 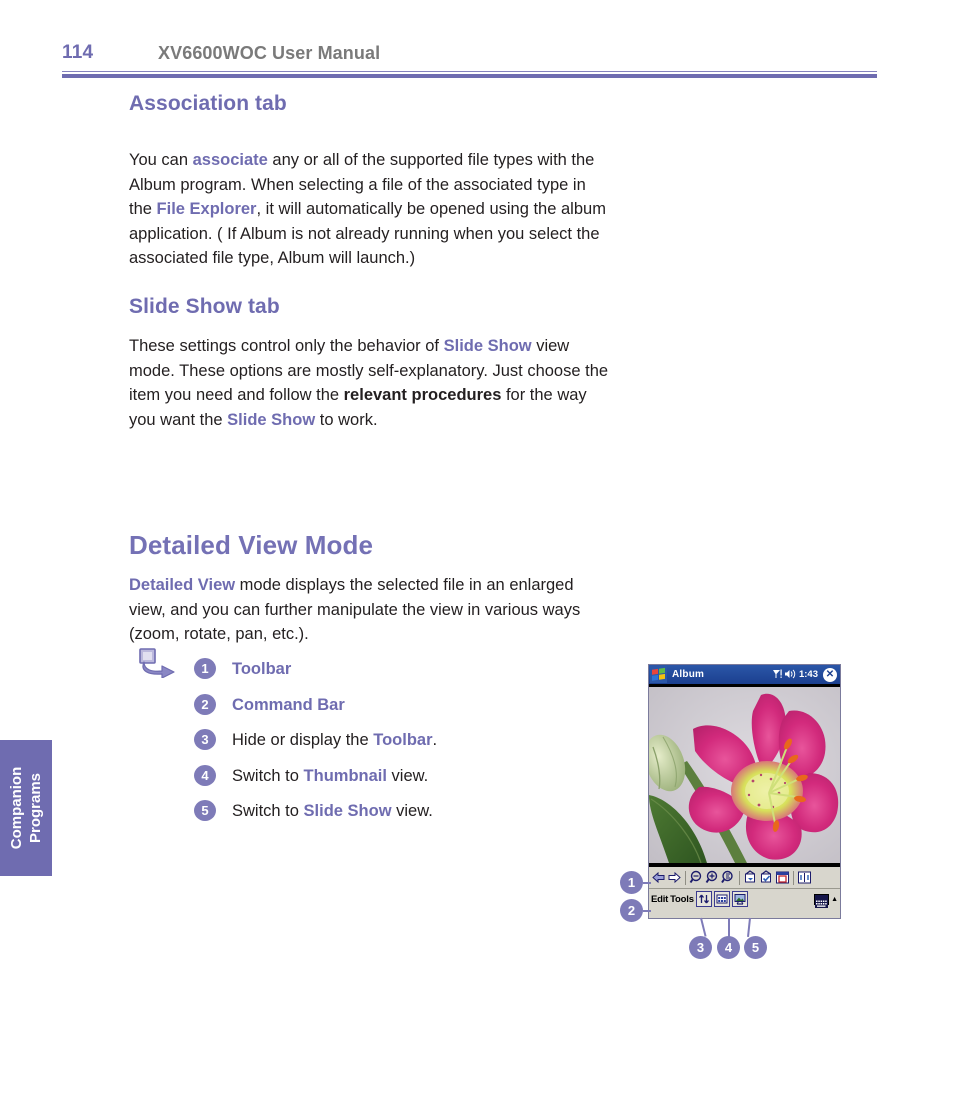 I want to click on zoom-out-icon, so click(x=696, y=877).